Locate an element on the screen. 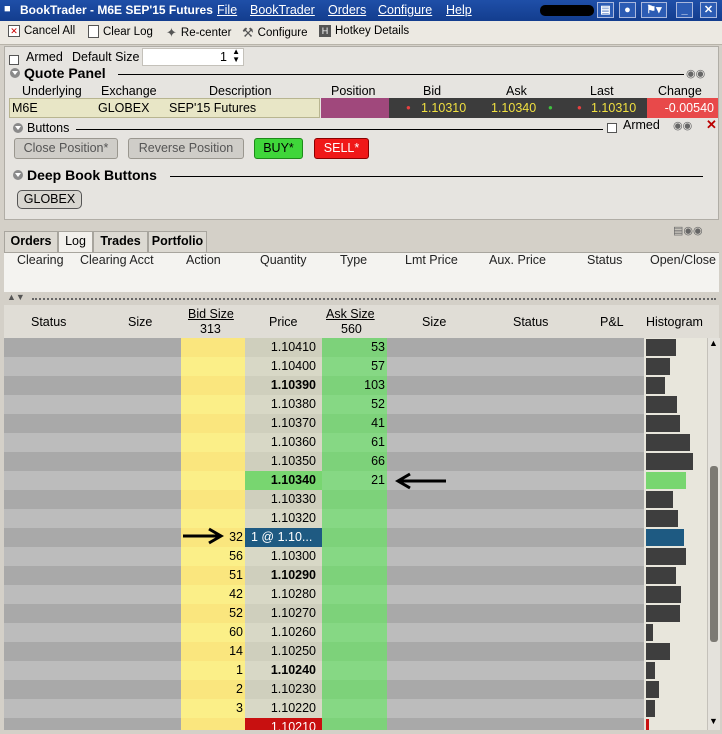  ladder-price-cell: 1.10210 is located at coordinates (283, 724).